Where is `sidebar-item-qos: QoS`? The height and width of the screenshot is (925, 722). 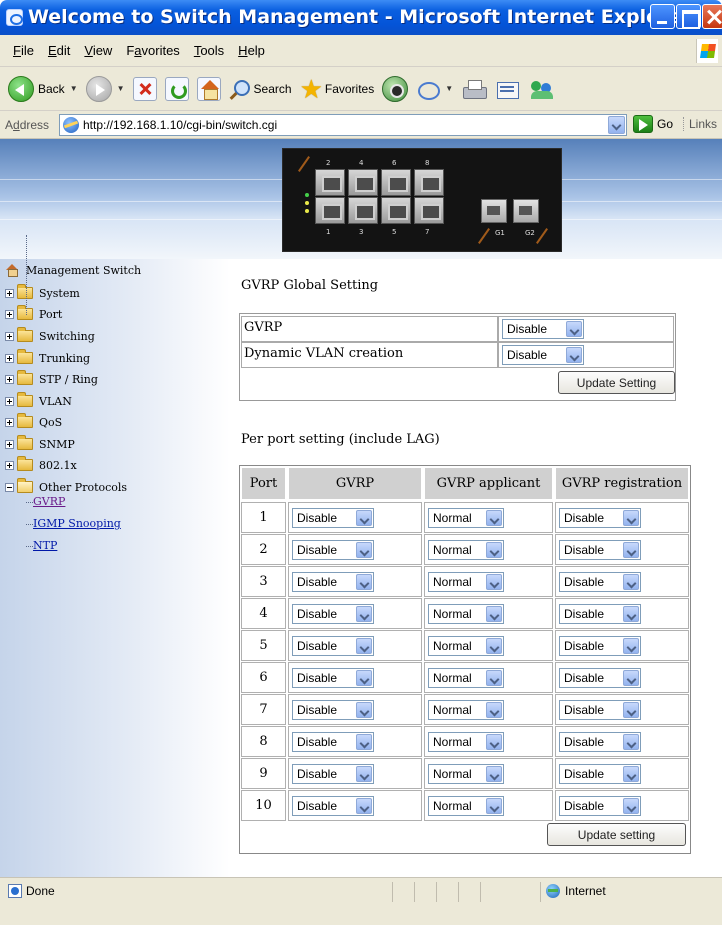
sidebar-item-qos: QoS is located at coordinates (33, 421).